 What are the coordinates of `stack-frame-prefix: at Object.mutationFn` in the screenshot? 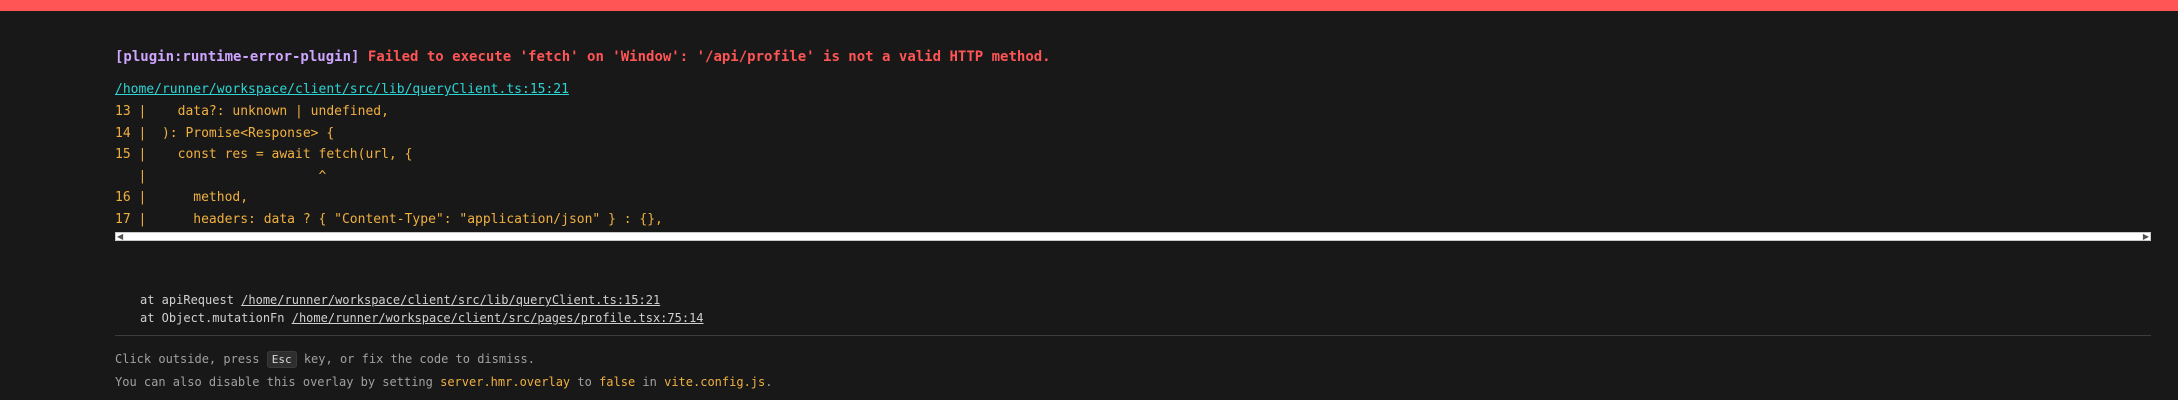 It's located at (216, 318).